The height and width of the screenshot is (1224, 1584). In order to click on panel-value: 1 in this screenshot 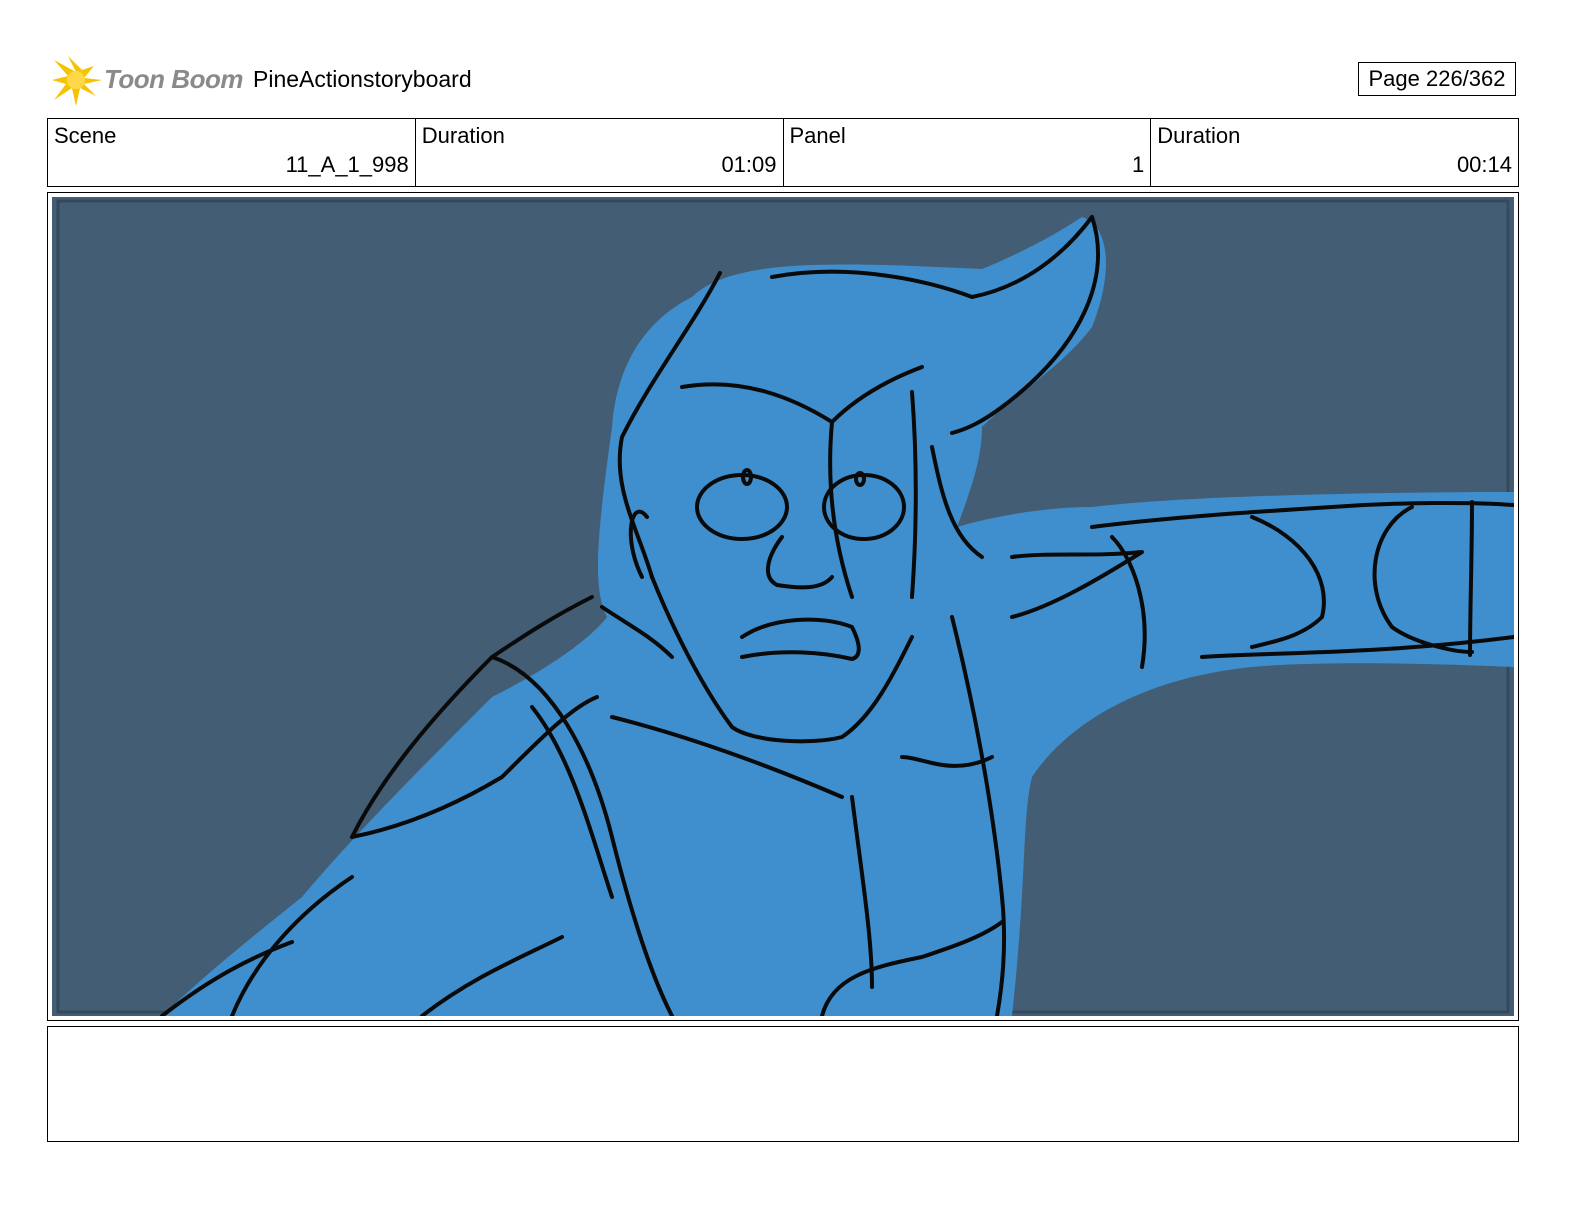, I will do `click(1138, 164)`.